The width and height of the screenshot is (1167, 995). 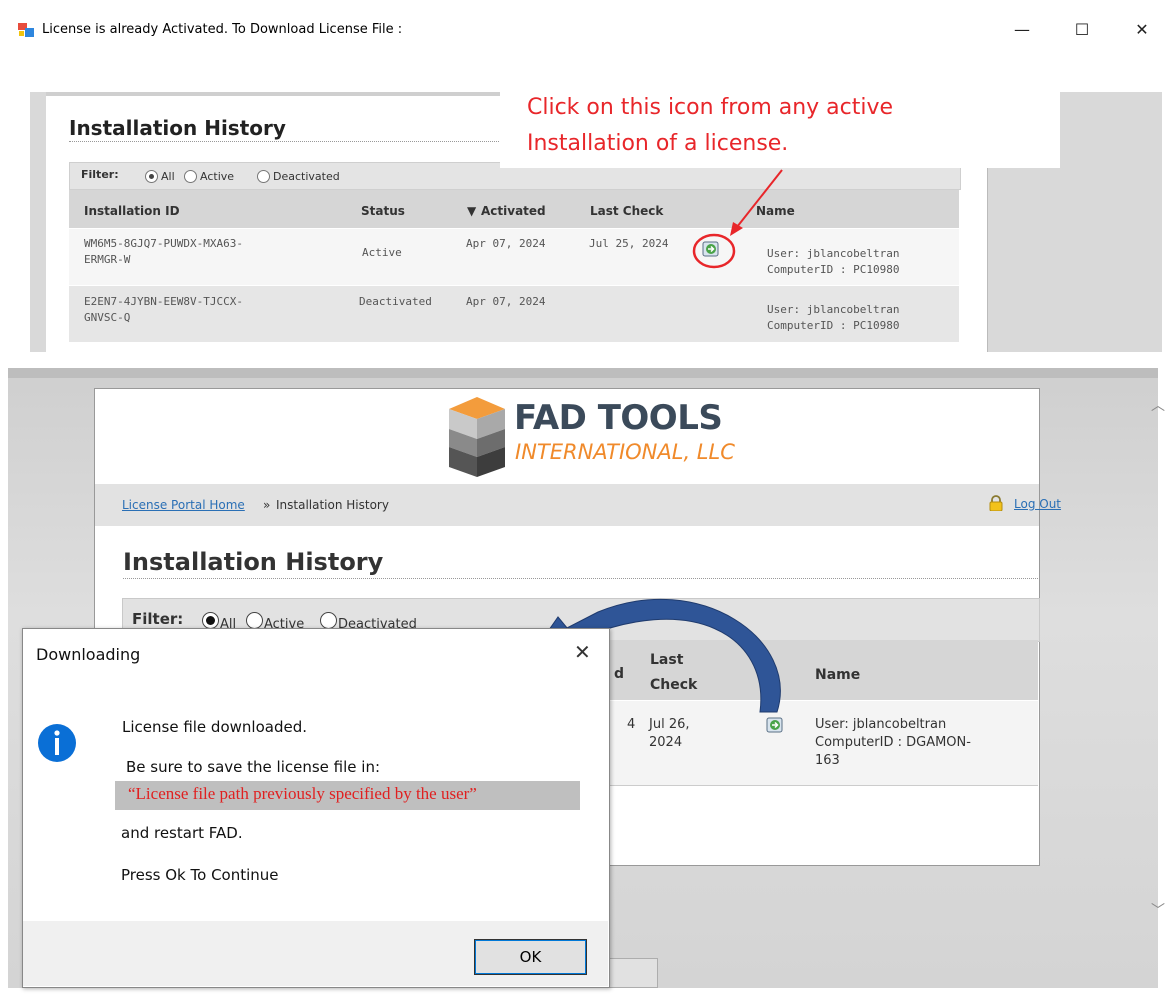 I want to click on minimize-button: —, so click(x=1022, y=30).